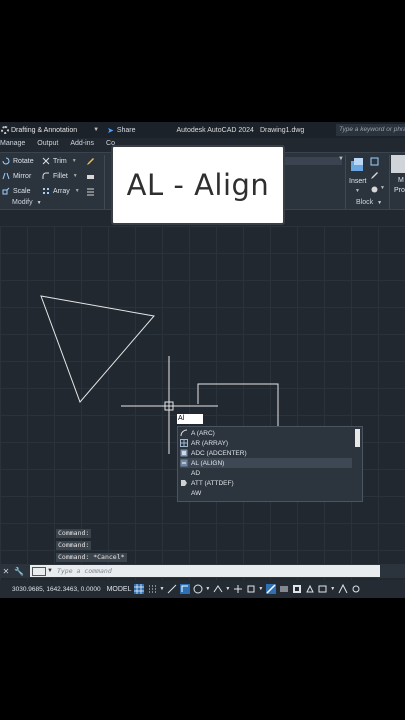 The width and height of the screenshot is (405, 720). What do you see at coordinates (196, 473) in the screenshot?
I see `autocomplete-label: AD` at bounding box center [196, 473].